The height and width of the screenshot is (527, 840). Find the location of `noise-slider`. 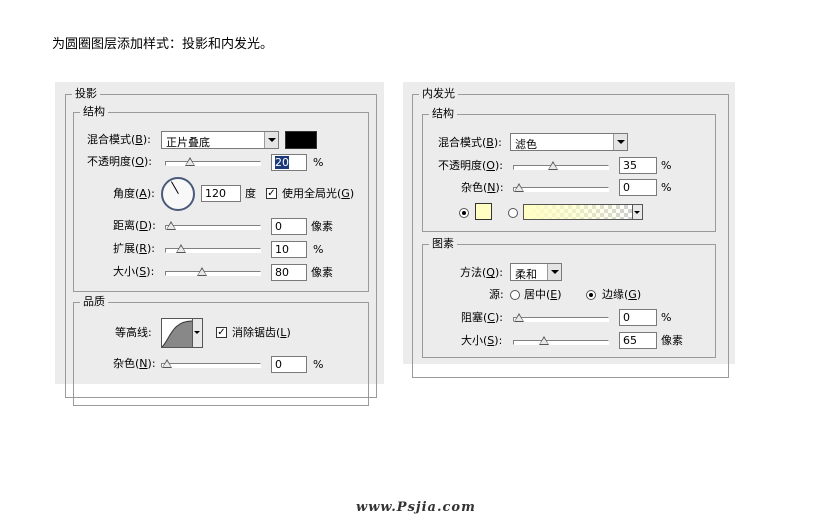

noise-slider is located at coordinates (211, 364).